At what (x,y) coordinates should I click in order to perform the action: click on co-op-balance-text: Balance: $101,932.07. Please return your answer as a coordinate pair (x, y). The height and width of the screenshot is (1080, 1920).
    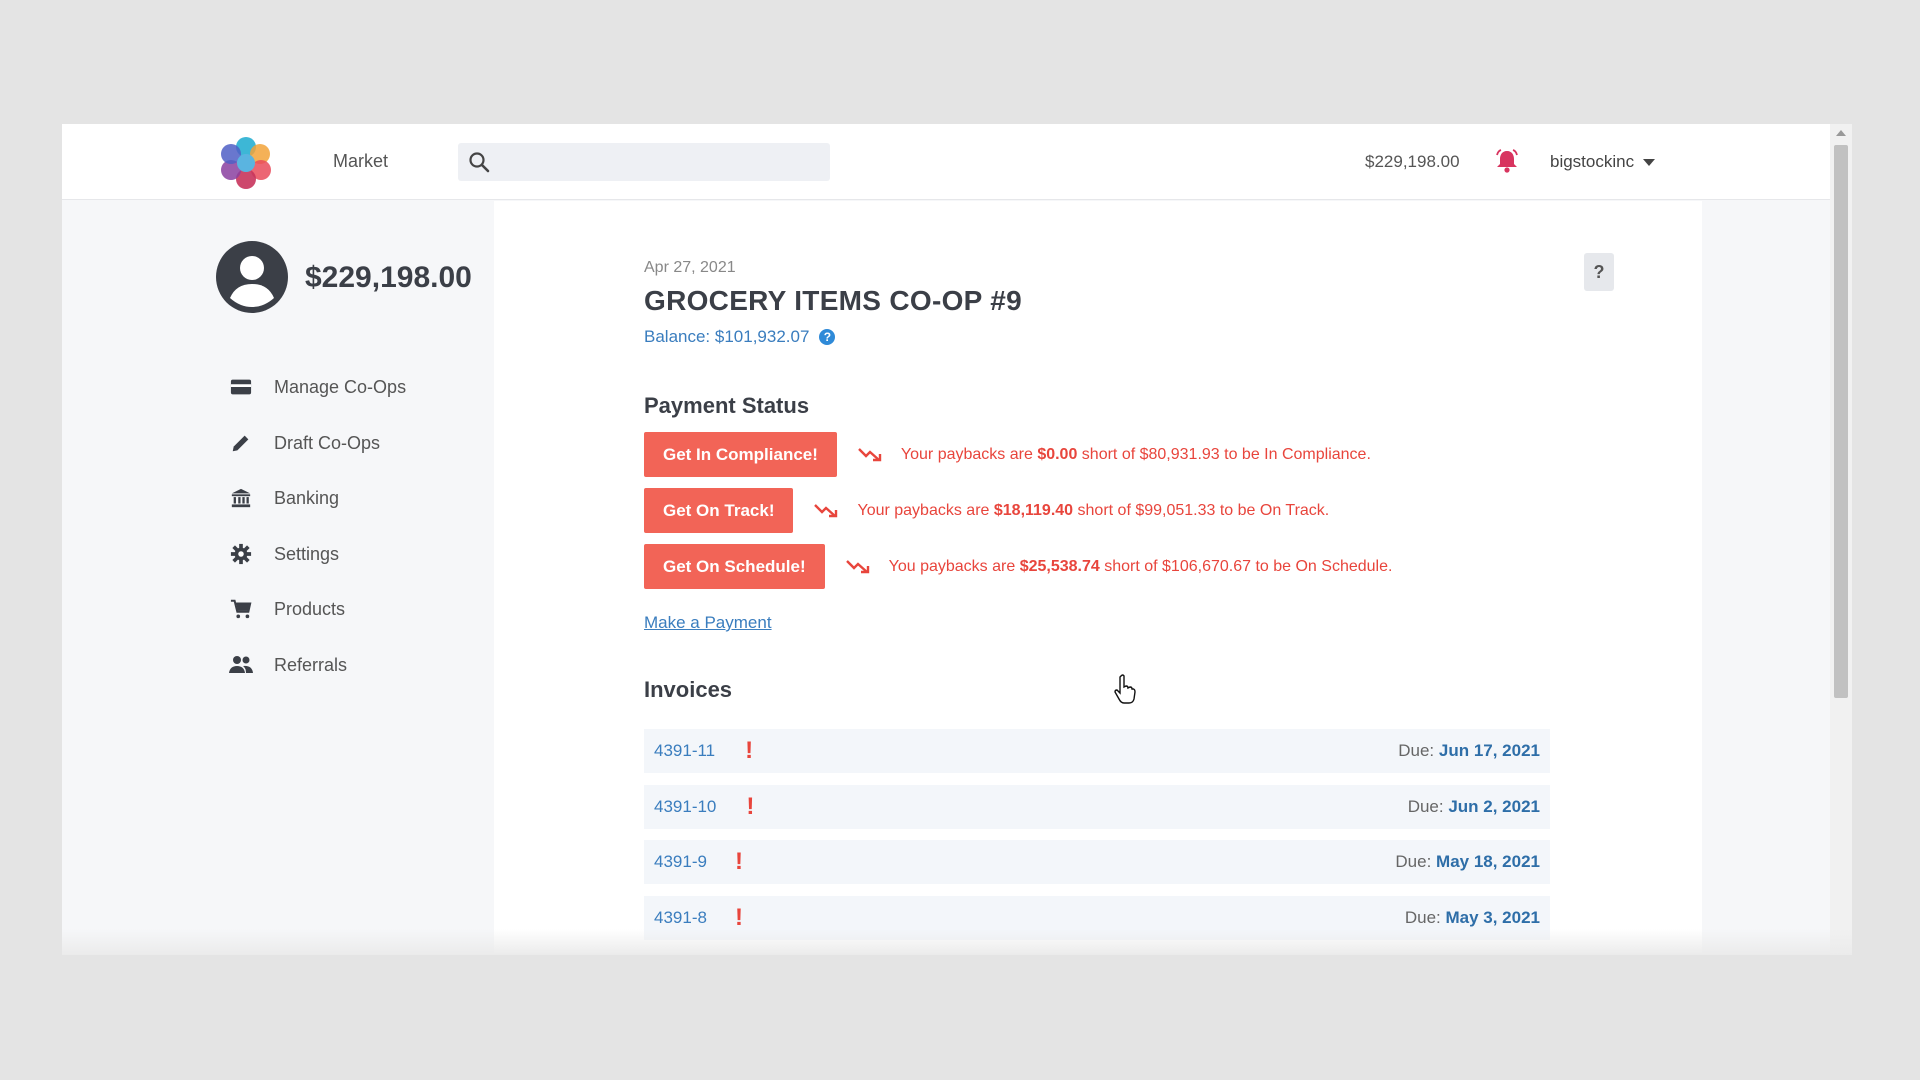
    Looking at the image, I should click on (727, 336).